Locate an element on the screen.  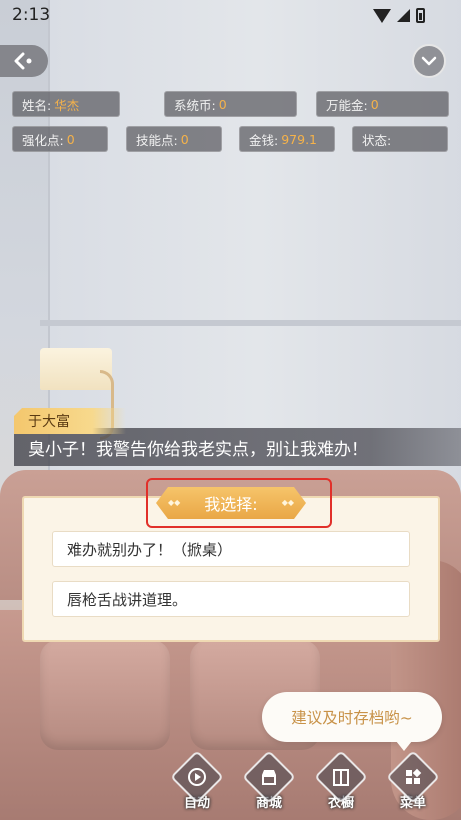
menu-grid-icon is located at coordinates (413, 777).